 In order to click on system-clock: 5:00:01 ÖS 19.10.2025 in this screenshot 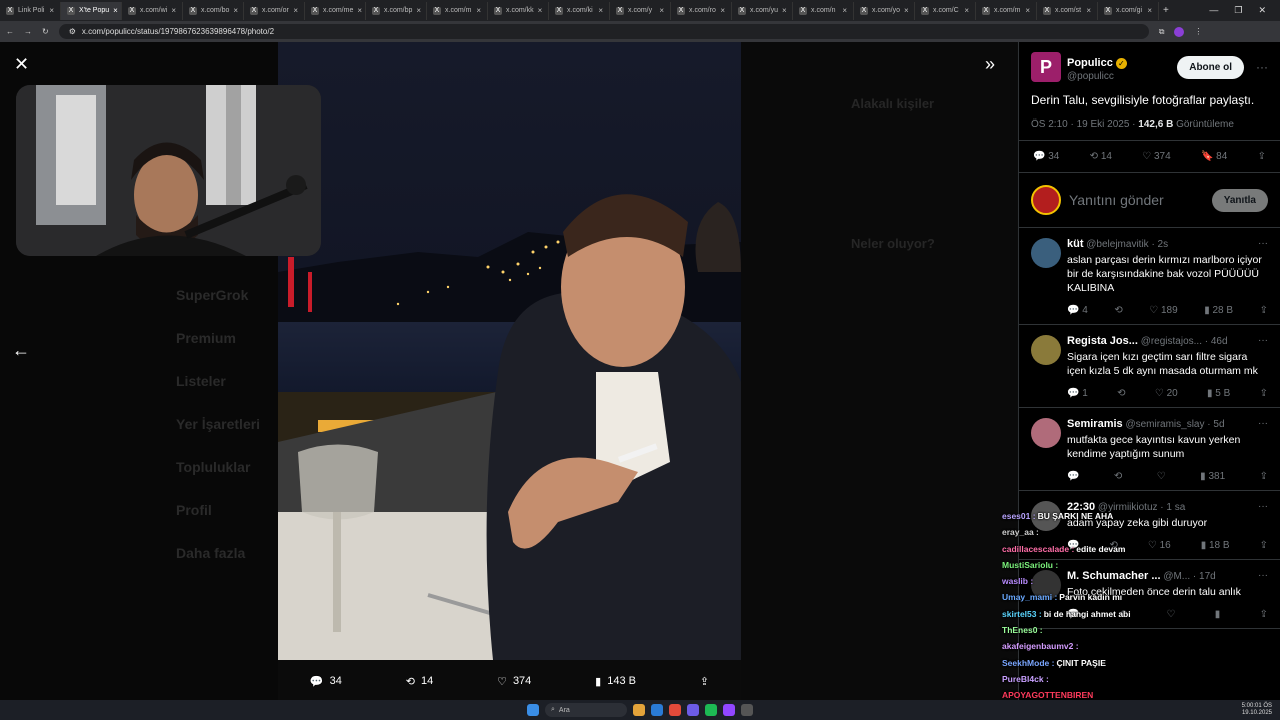, I will do `click(1257, 710)`.